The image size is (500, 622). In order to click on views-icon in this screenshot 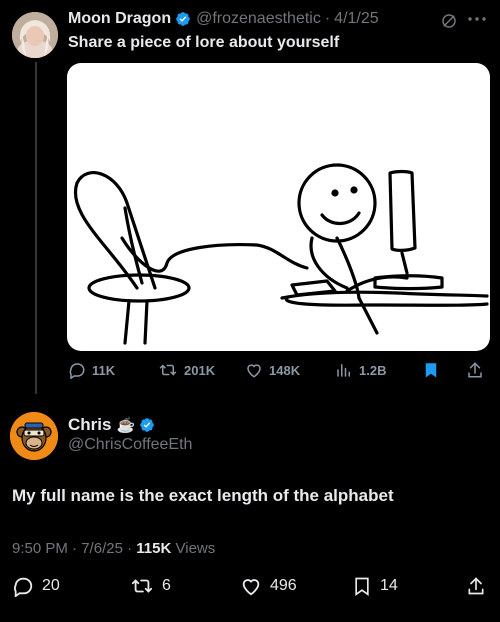, I will do `click(344, 370)`.